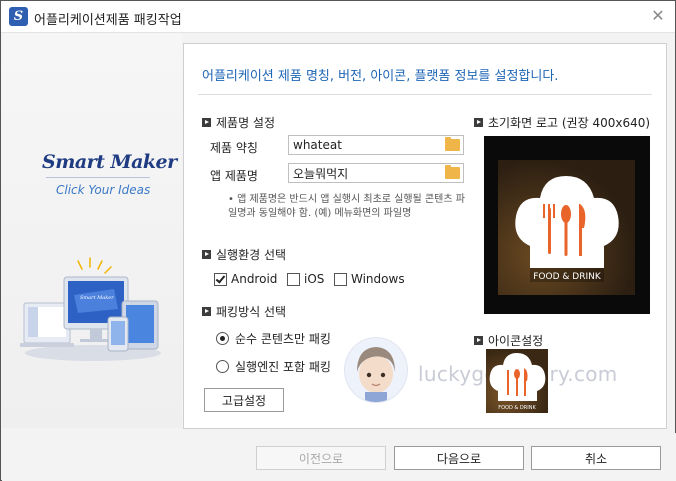 This screenshot has height=481, width=676. I want to click on app-product-name-field, so click(376, 173).